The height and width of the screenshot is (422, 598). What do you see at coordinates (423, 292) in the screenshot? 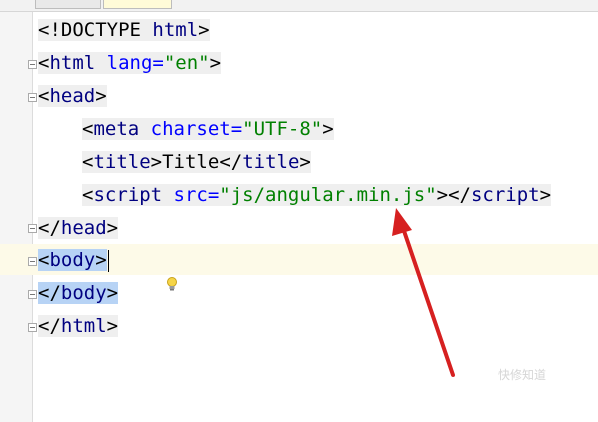
I see `red-arrow-icon` at bounding box center [423, 292].